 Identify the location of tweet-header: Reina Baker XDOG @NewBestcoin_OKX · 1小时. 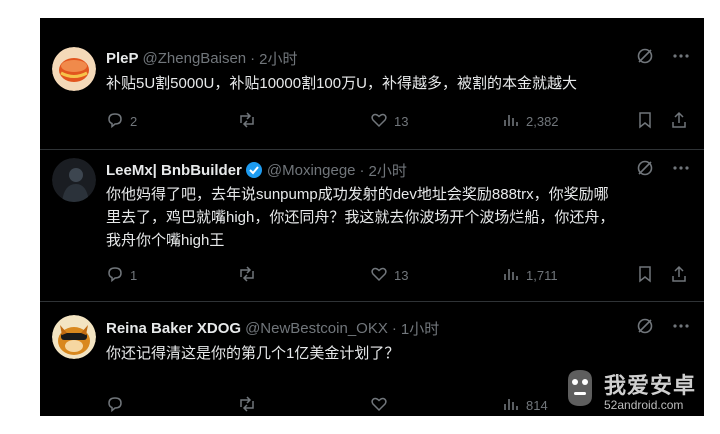
(272, 328).